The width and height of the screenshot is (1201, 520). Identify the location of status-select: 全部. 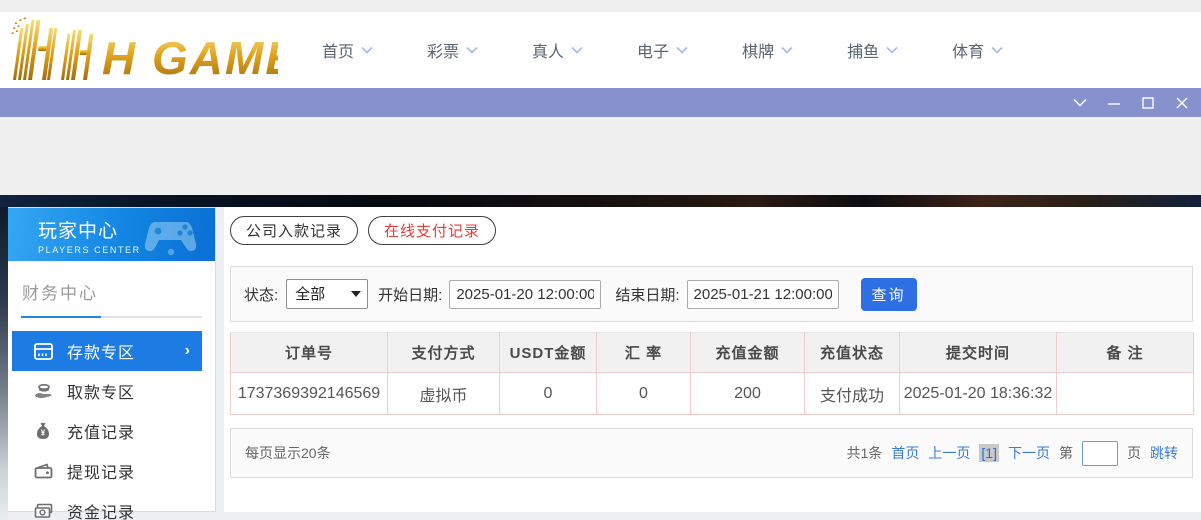
(327, 294).